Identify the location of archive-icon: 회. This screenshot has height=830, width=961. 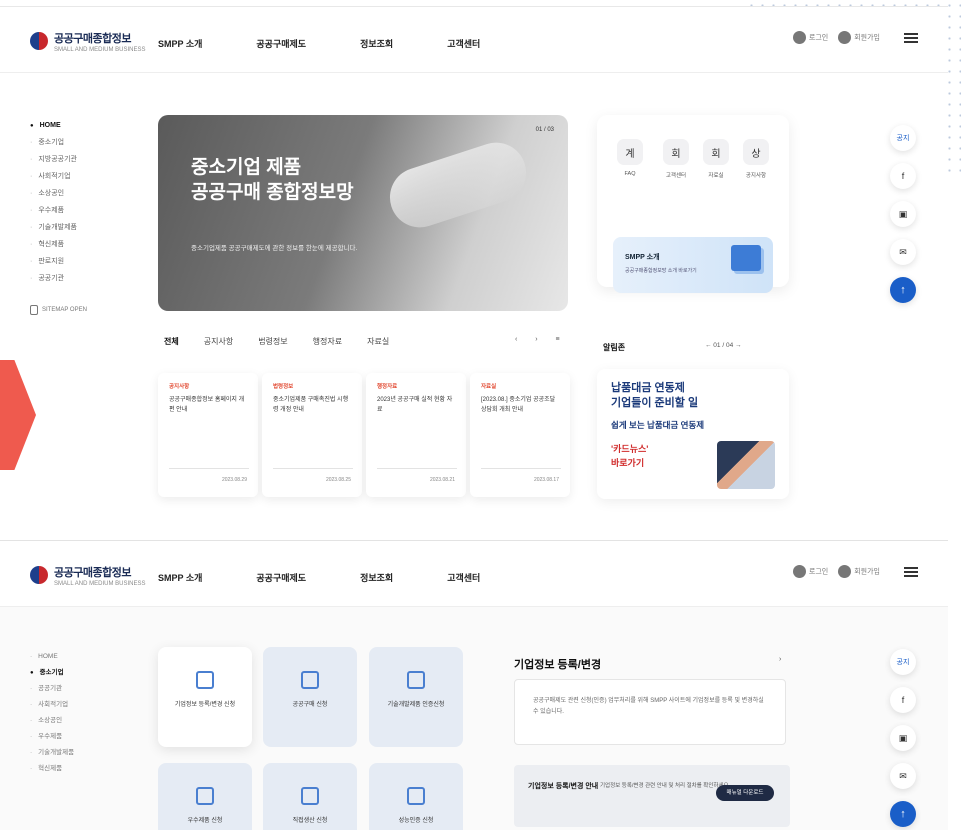
(716, 152).